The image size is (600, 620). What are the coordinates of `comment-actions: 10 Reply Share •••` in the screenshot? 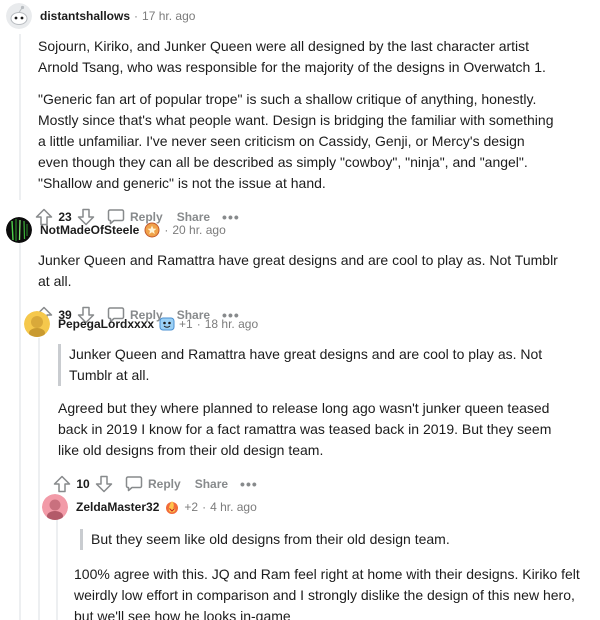 It's located at (324, 484).